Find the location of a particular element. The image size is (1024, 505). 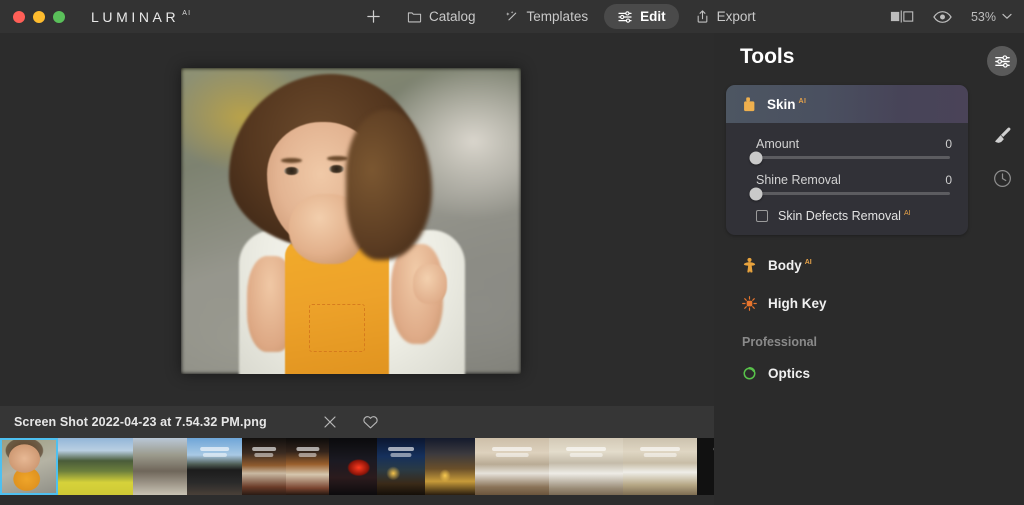

photo-eye-right is located at coordinates (336, 169).